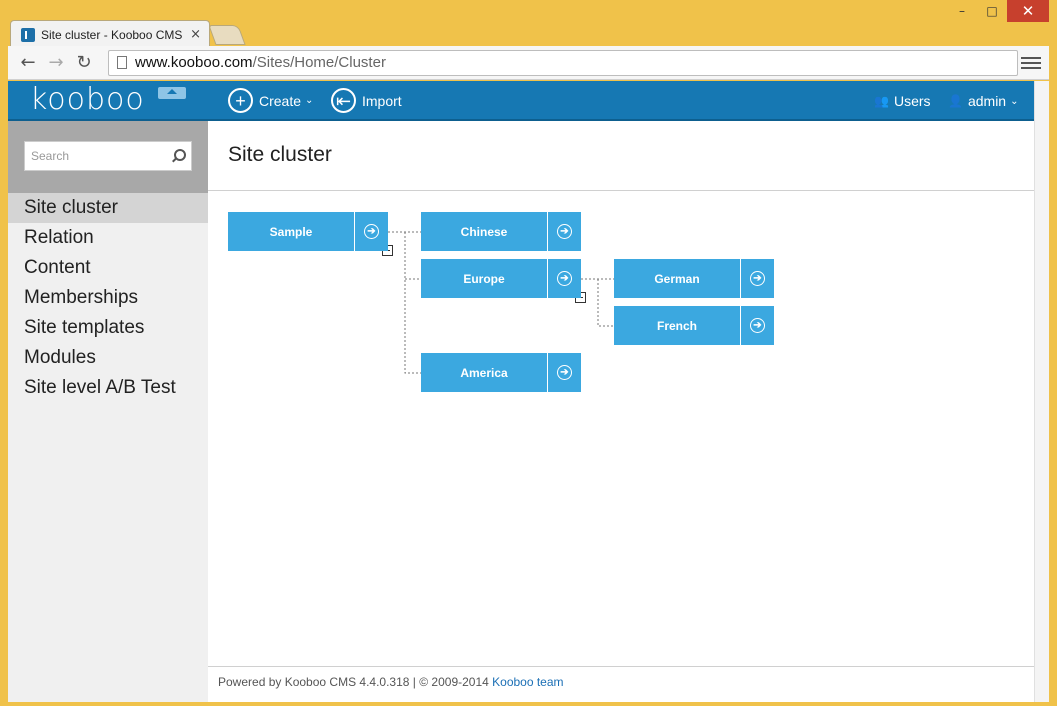  What do you see at coordinates (912, 101) in the screenshot?
I see `users-label: Users` at bounding box center [912, 101].